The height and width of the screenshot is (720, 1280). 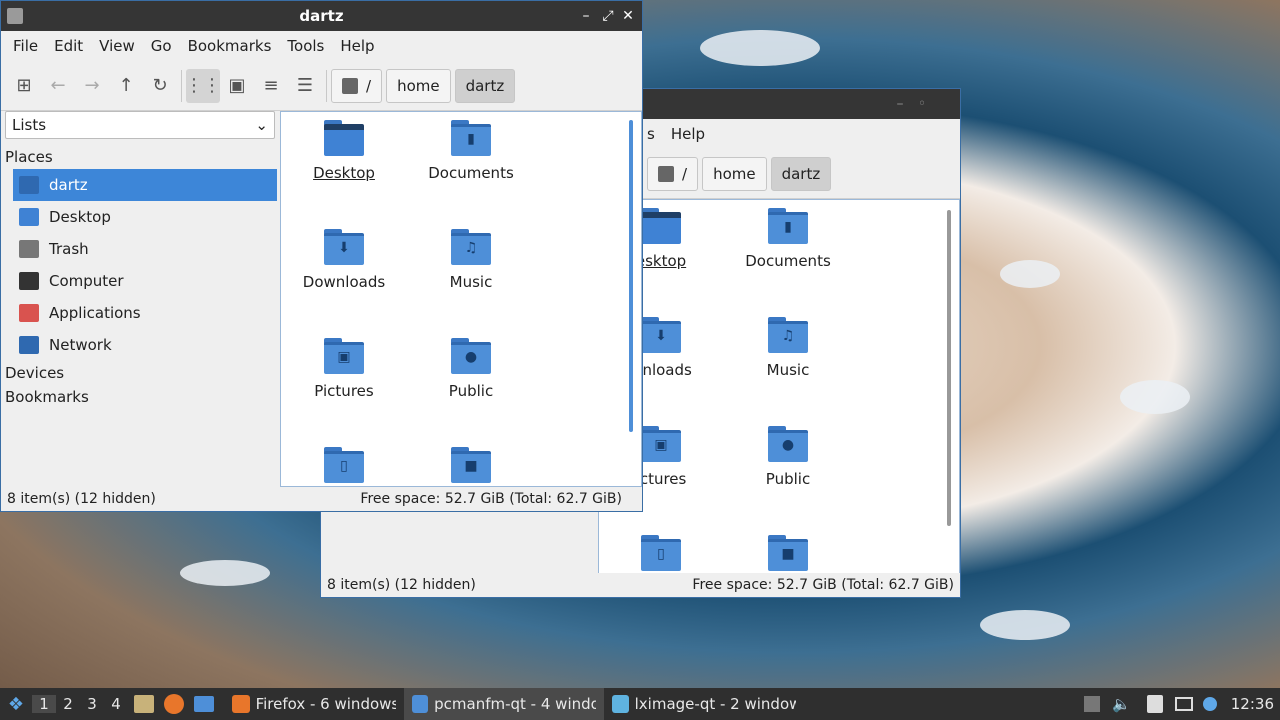 What do you see at coordinates (140, 125) in the screenshot?
I see `sidebar-mode-select: Lists ⌄` at bounding box center [140, 125].